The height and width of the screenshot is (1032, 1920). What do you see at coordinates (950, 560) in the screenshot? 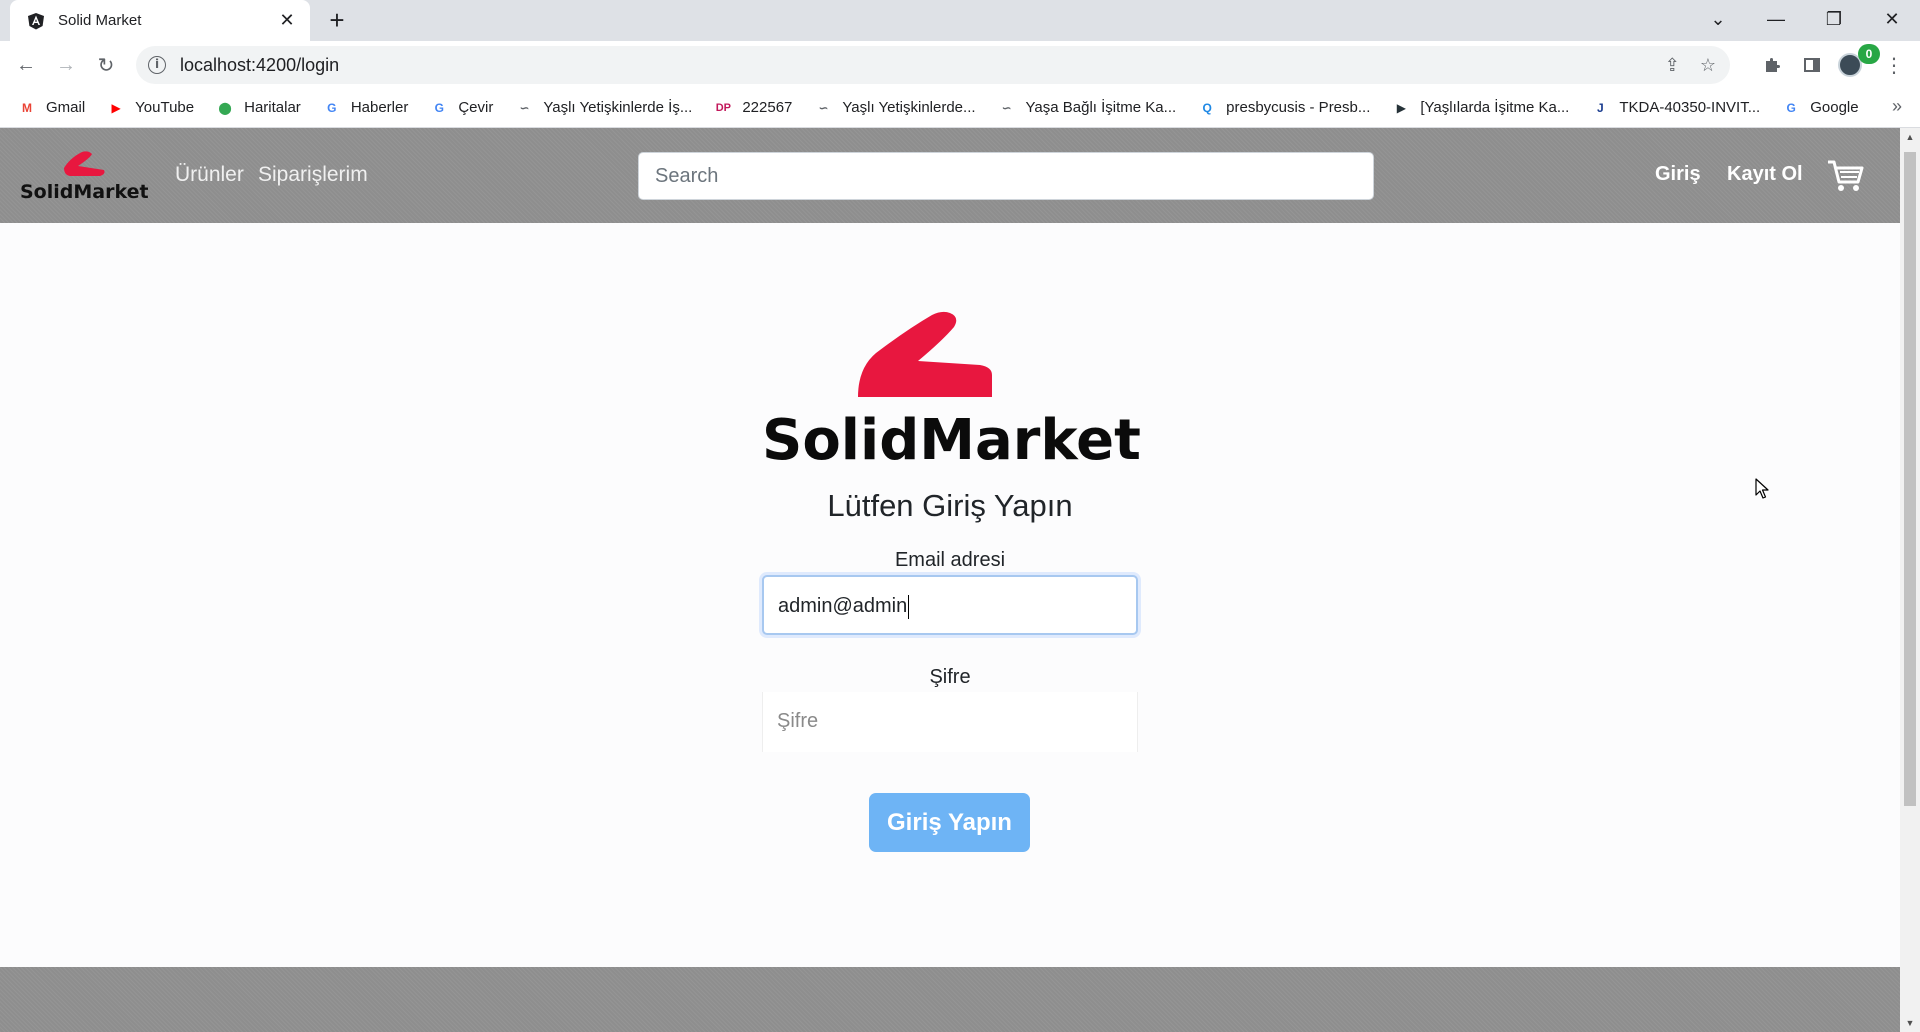
I see `email-label: Email adresi` at bounding box center [950, 560].